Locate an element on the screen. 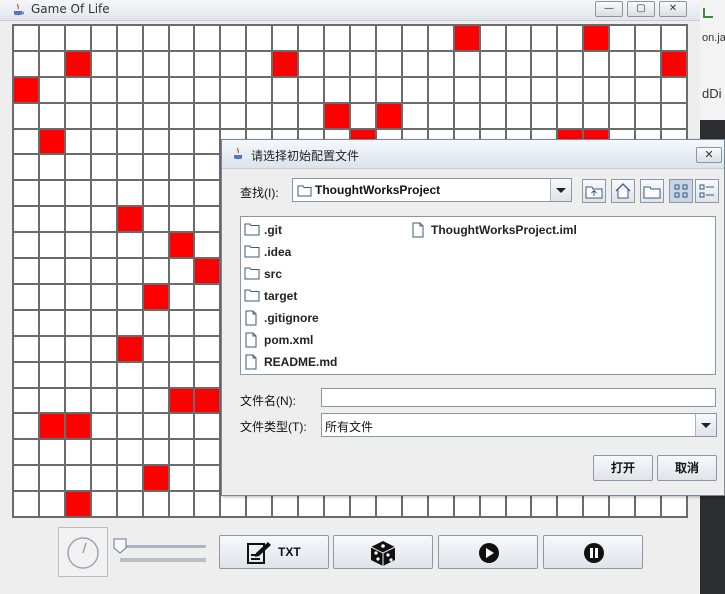 This screenshot has width=725, height=594. list-view-button is located at coordinates (681, 191).